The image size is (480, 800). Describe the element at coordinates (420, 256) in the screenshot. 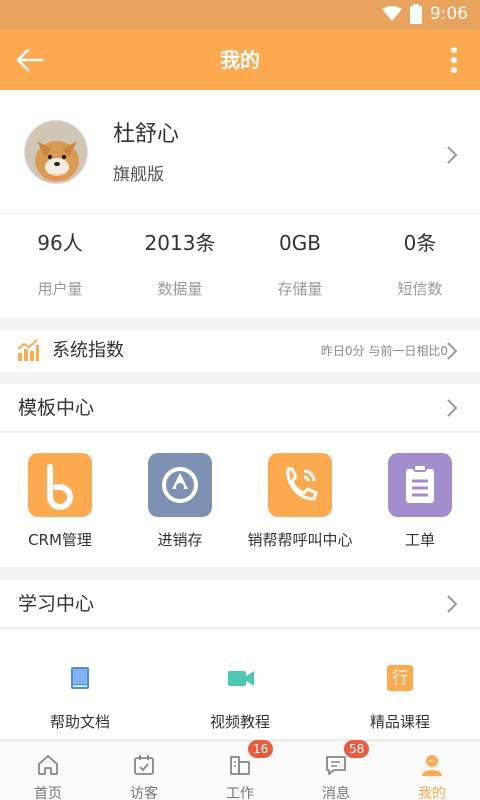

I see `stat-sms: 0条 短信数` at that location.